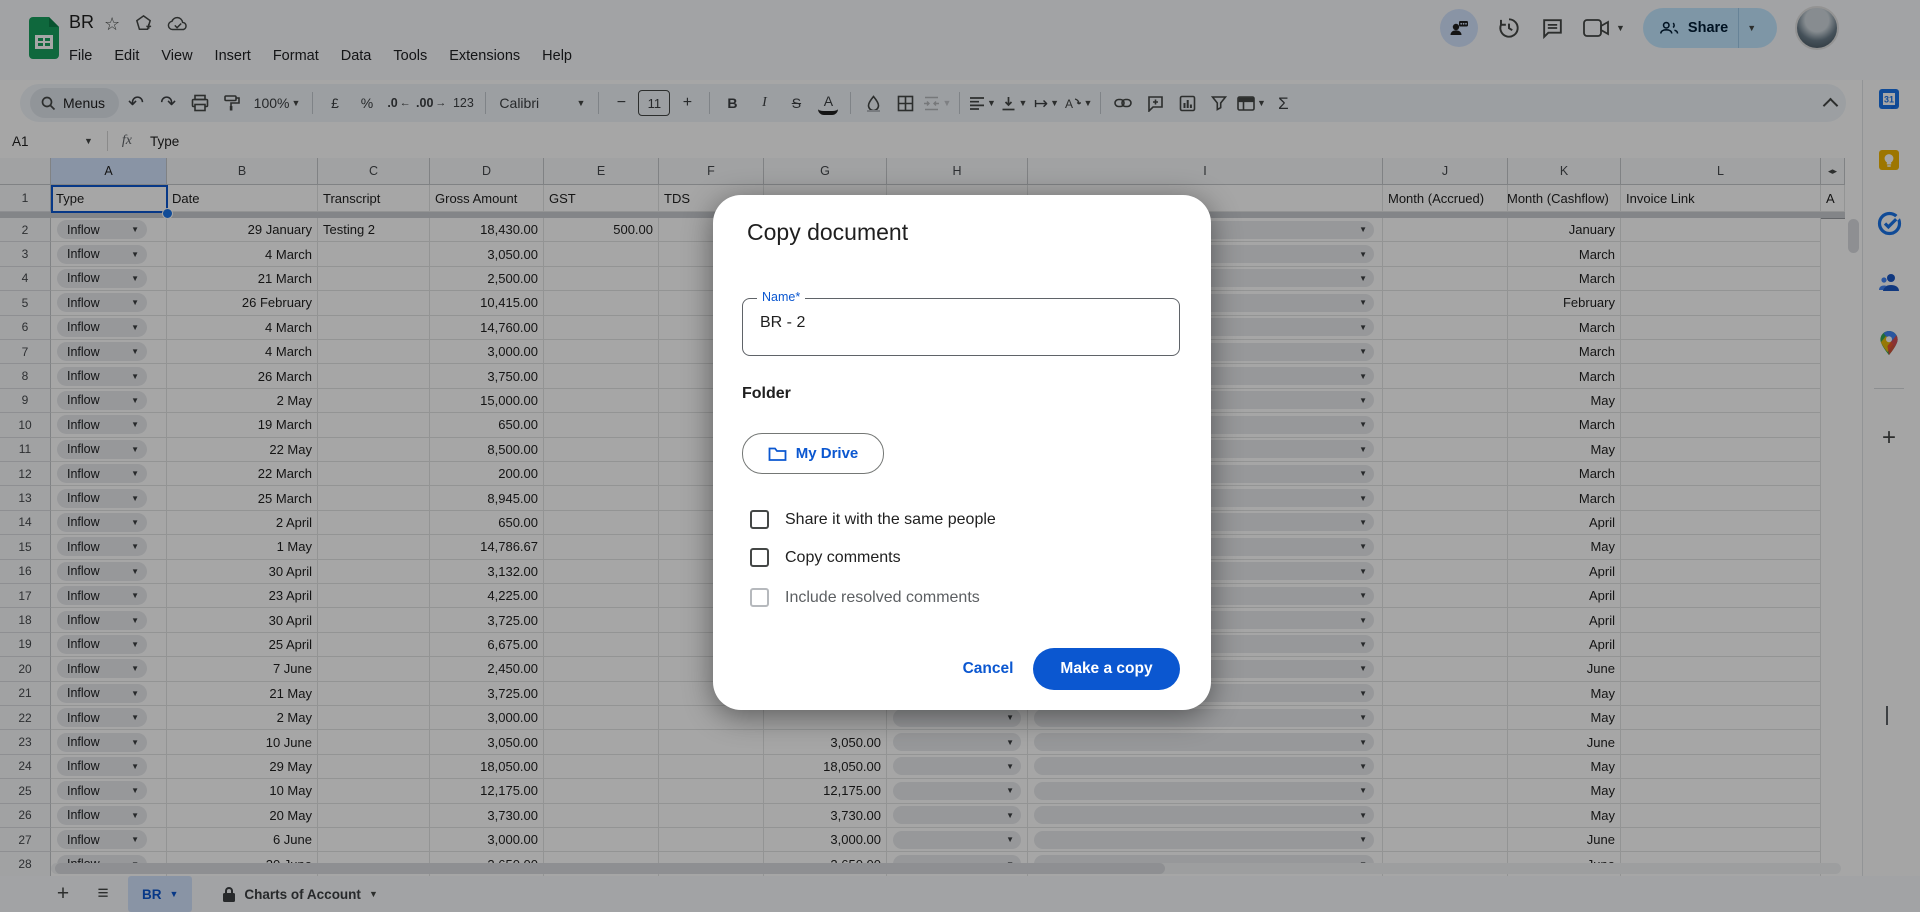  What do you see at coordinates (782, 323) in the screenshot?
I see `name-field-value: BR - 2` at bounding box center [782, 323].